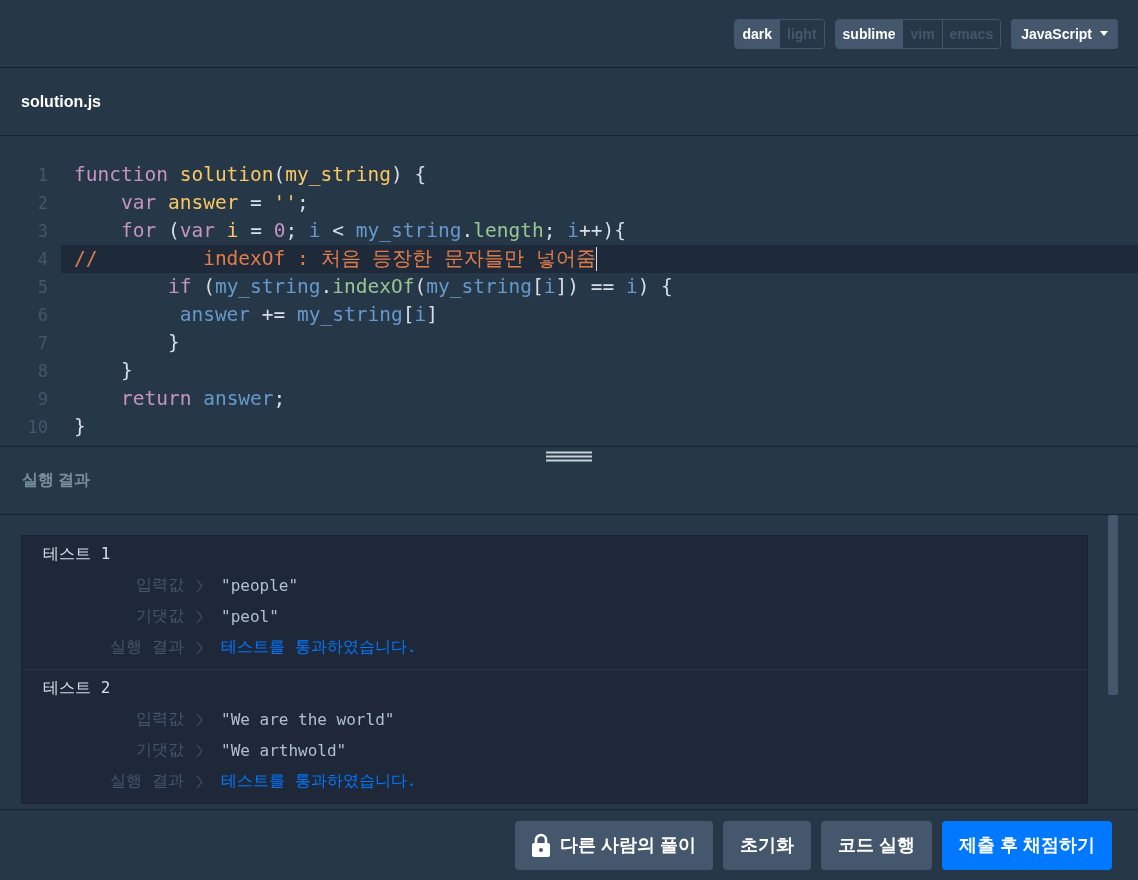 The image size is (1138, 880). I want to click on result-value: "people", so click(260, 585).